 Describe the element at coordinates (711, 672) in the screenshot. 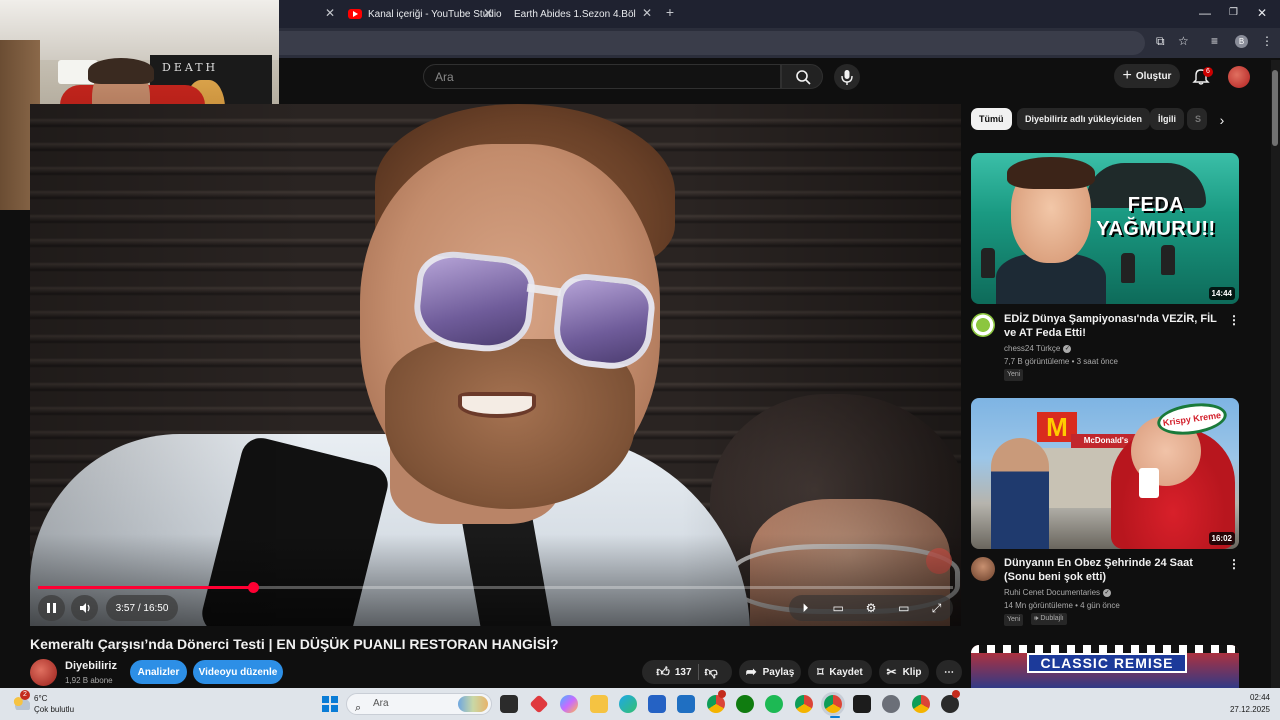

I see `thumbs-down-icon: 👎︎` at that location.